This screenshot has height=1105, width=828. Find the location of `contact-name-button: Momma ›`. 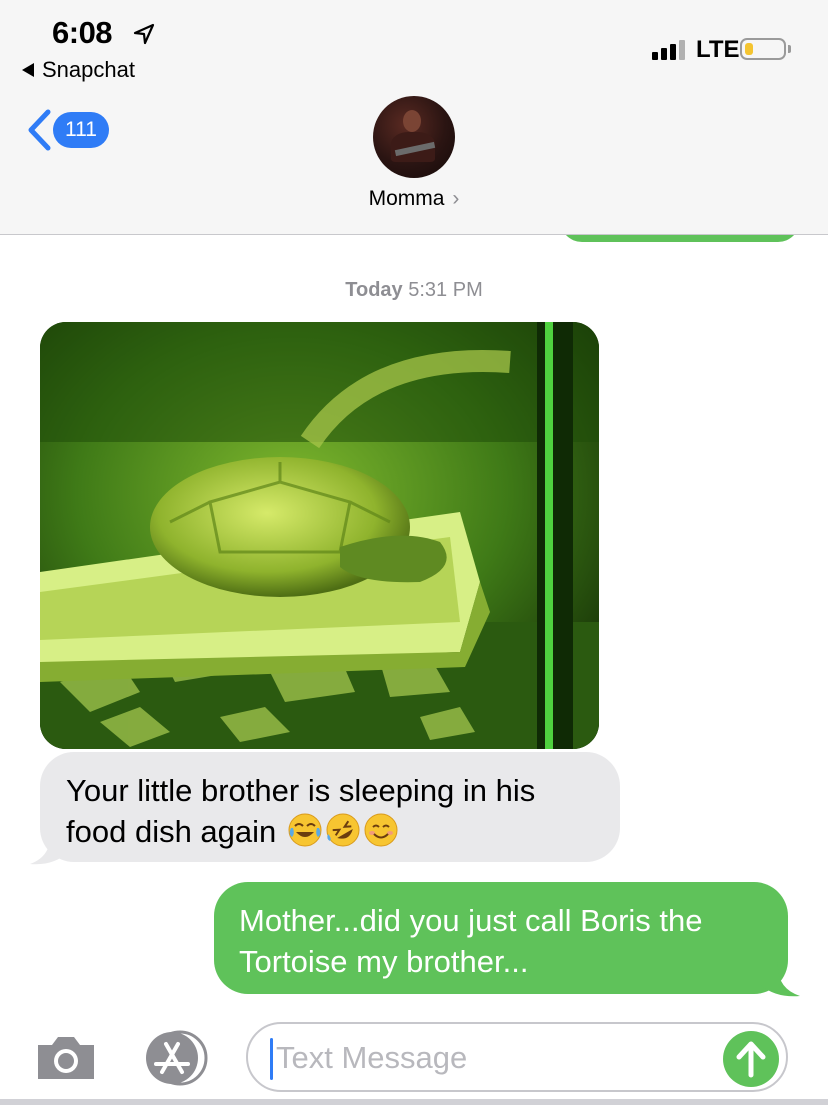

contact-name-button: Momma › is located at coordinates (414, 199).